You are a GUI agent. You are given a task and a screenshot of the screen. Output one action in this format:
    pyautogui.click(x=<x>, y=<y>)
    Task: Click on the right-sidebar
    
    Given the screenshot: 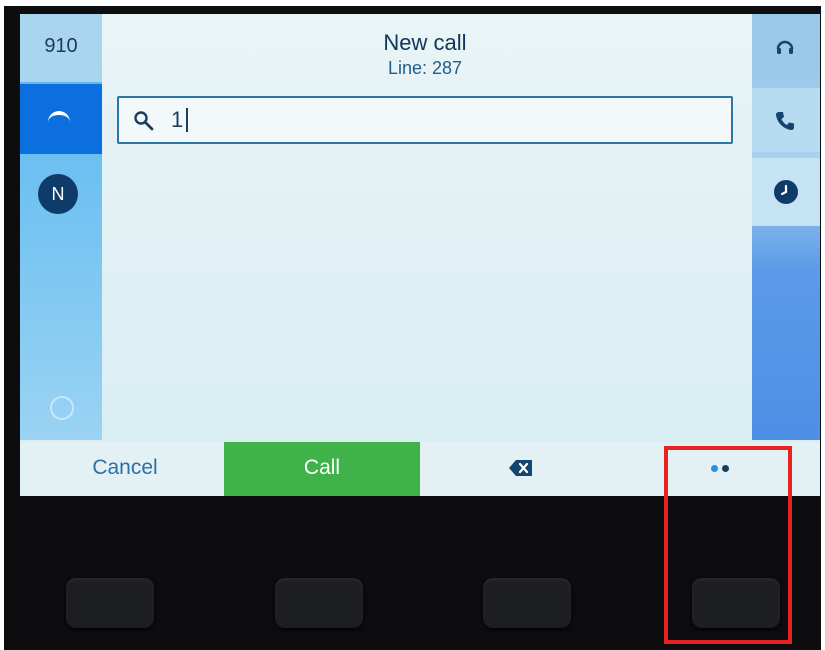 What is the action you would take?
    pyautogui.click(x=786, y=227)
    